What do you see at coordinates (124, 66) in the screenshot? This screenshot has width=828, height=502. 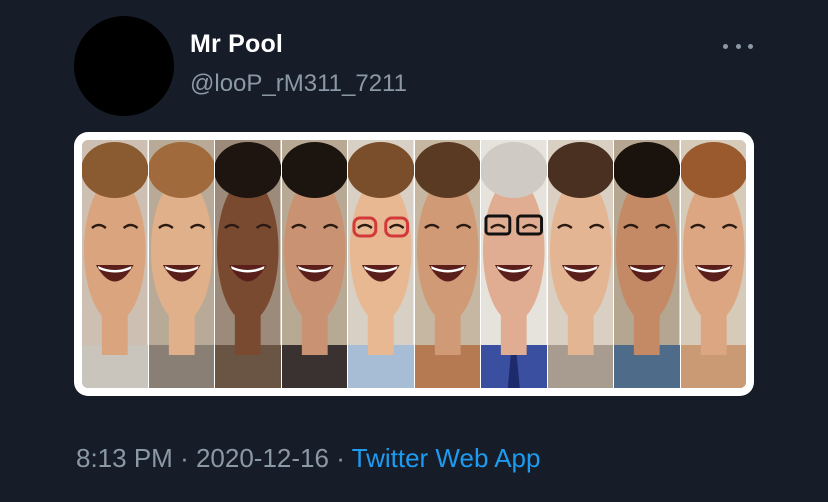 I see `avatar` at bounding box center [124, 66].